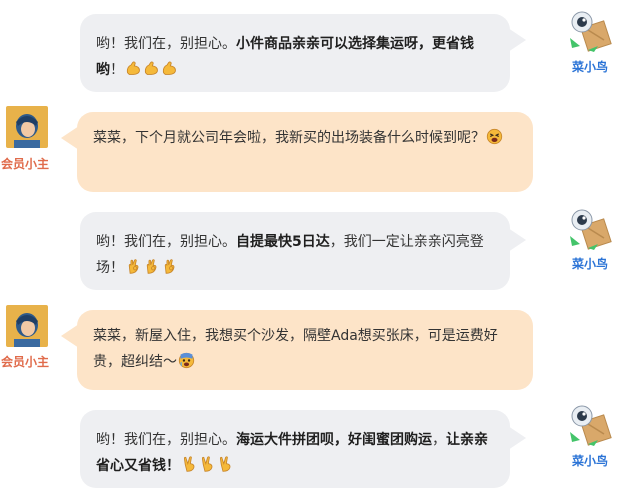 Image resolution: width=623 pixels, height=493 pixels. Describe the element at coordinates (283, 242) in the screenshot. I see `message-bold-text: 自提最快5日达` at that location.